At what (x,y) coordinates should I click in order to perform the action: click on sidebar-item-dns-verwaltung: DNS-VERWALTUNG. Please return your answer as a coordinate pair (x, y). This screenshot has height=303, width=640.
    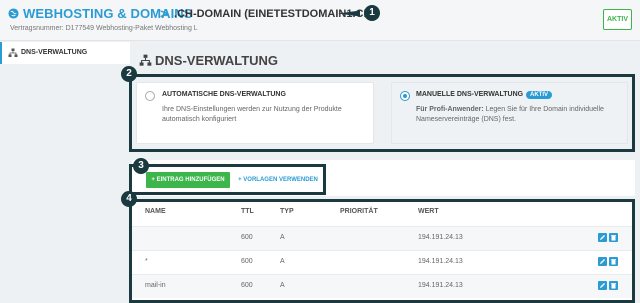
    Looking at the image, I should click on (65, 53).